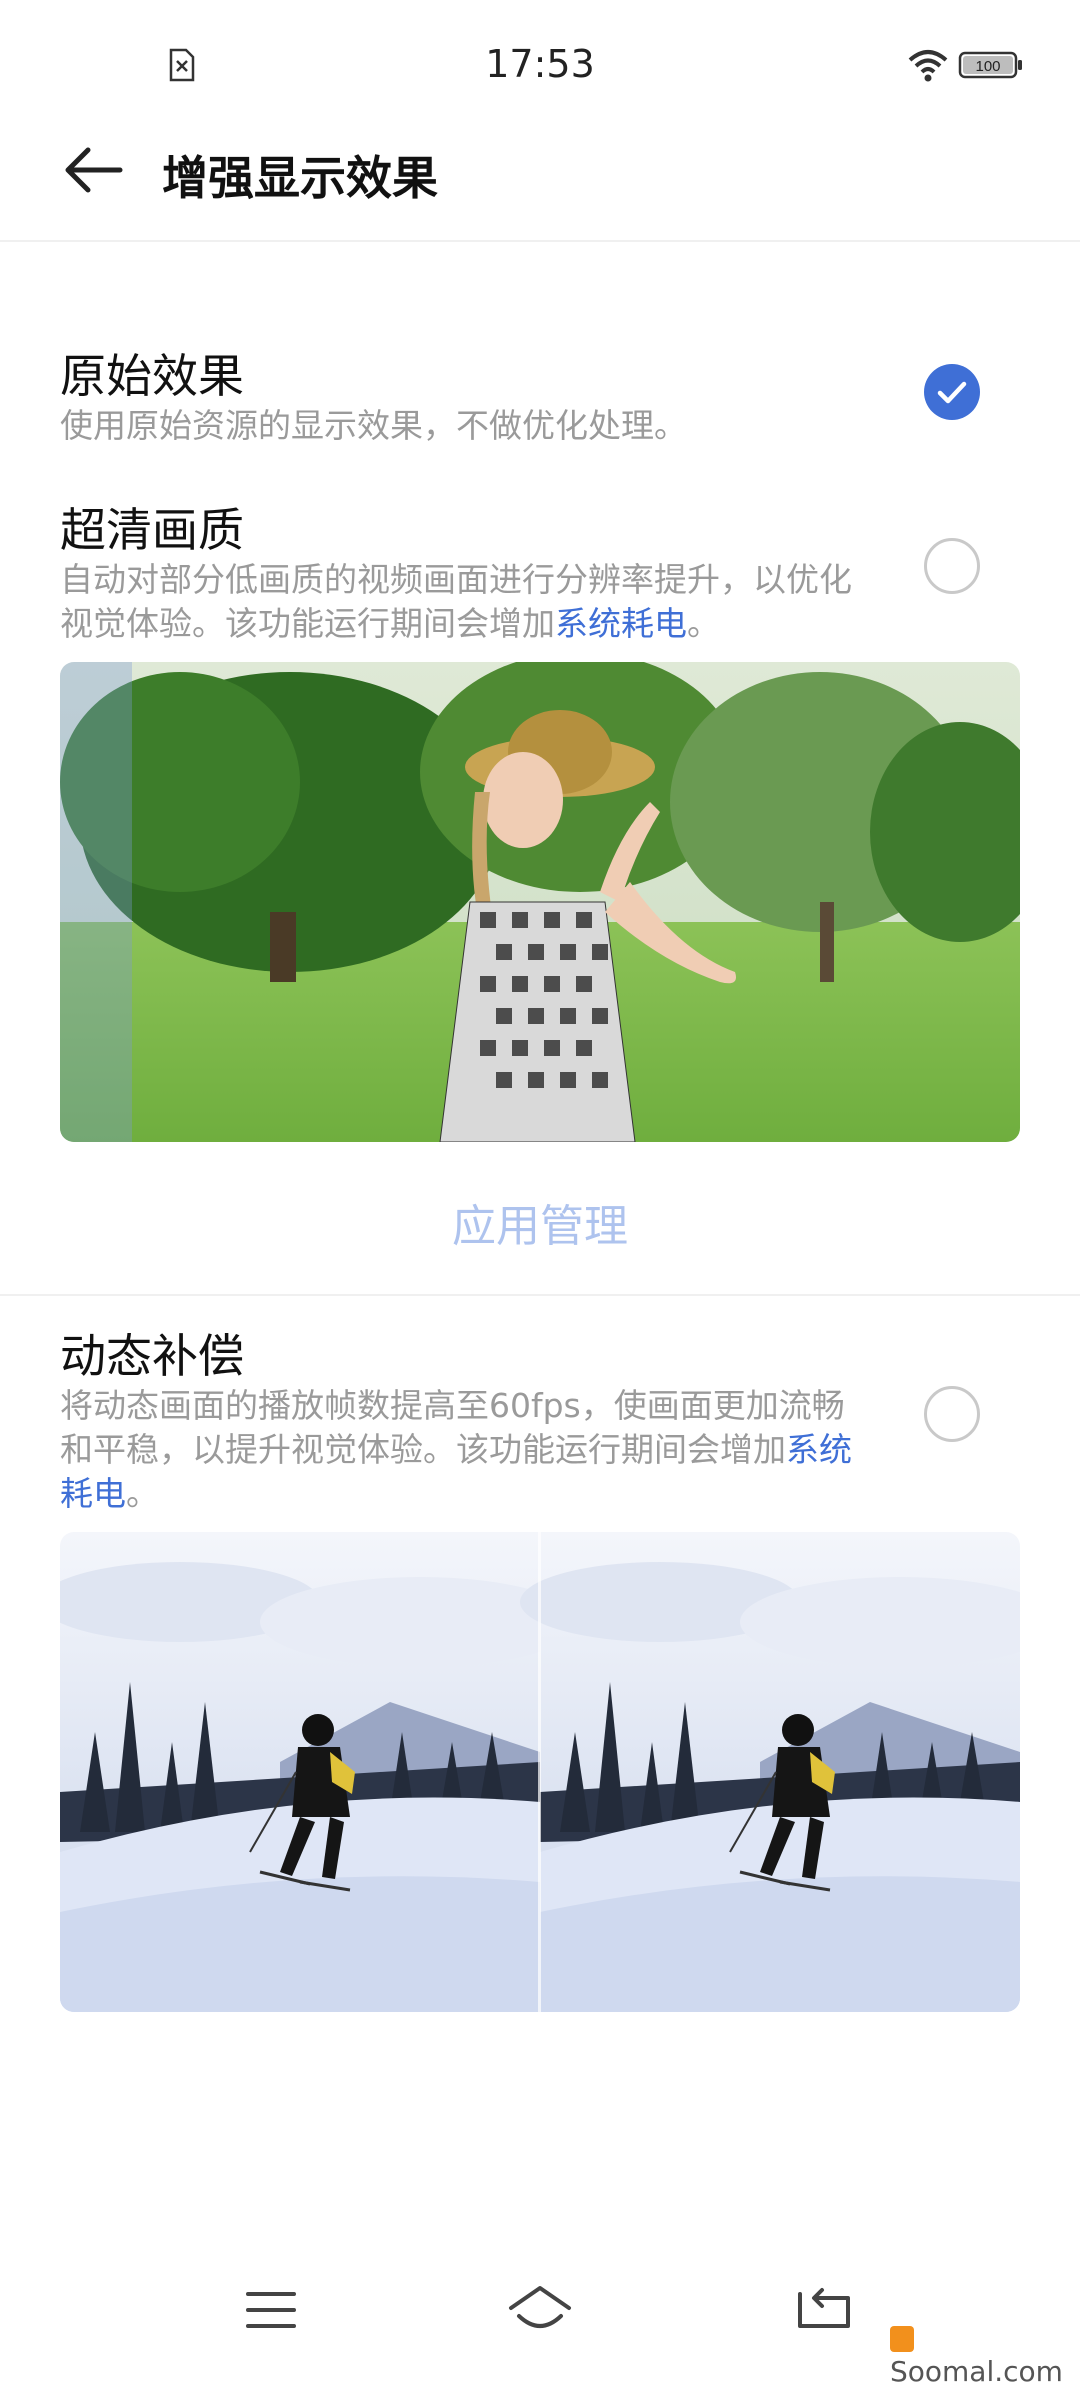  I want to click on return-icon, so click(823, 2310).